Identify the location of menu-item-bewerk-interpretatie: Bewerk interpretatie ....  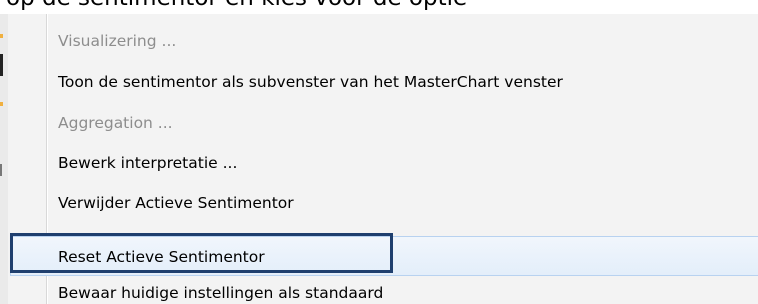
(147, 163).